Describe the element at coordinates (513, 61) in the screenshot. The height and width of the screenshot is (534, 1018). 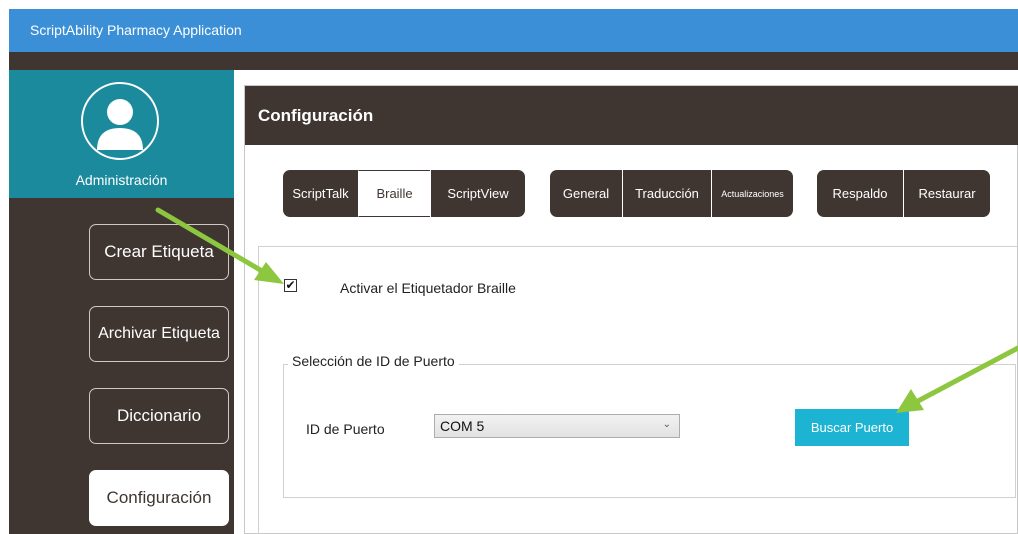
I see `header-strip` at that location.